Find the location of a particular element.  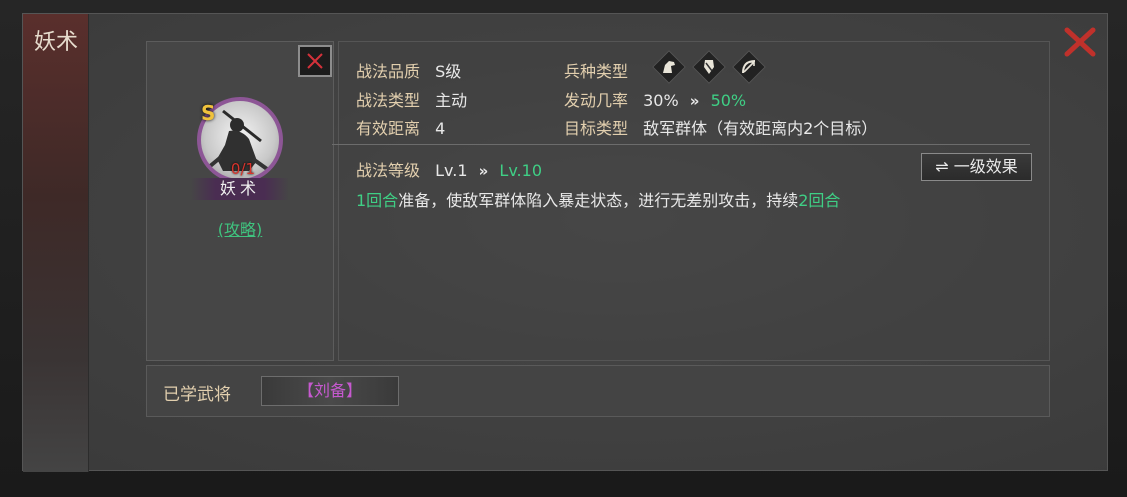

troop-label: 兵种类型 is located at coordinates (596, 71).